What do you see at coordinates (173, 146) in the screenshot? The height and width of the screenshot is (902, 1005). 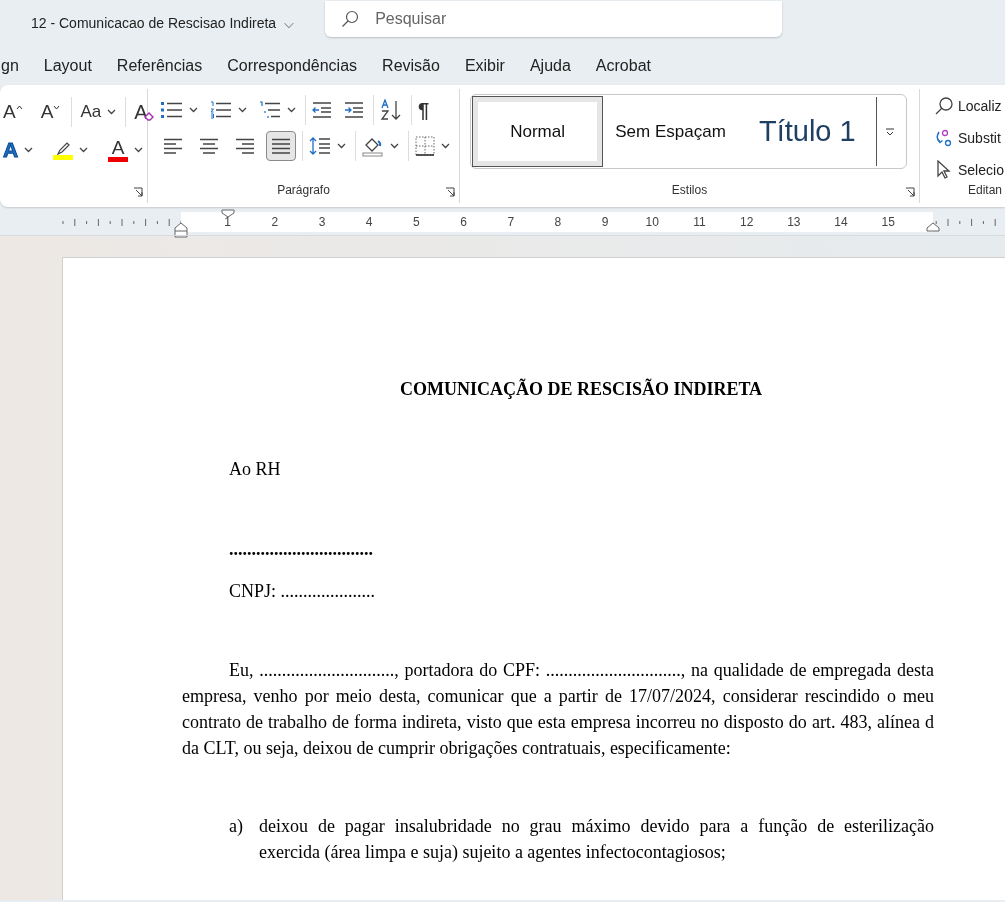 I see `align-left-icon` at bounding box center [173, 146].